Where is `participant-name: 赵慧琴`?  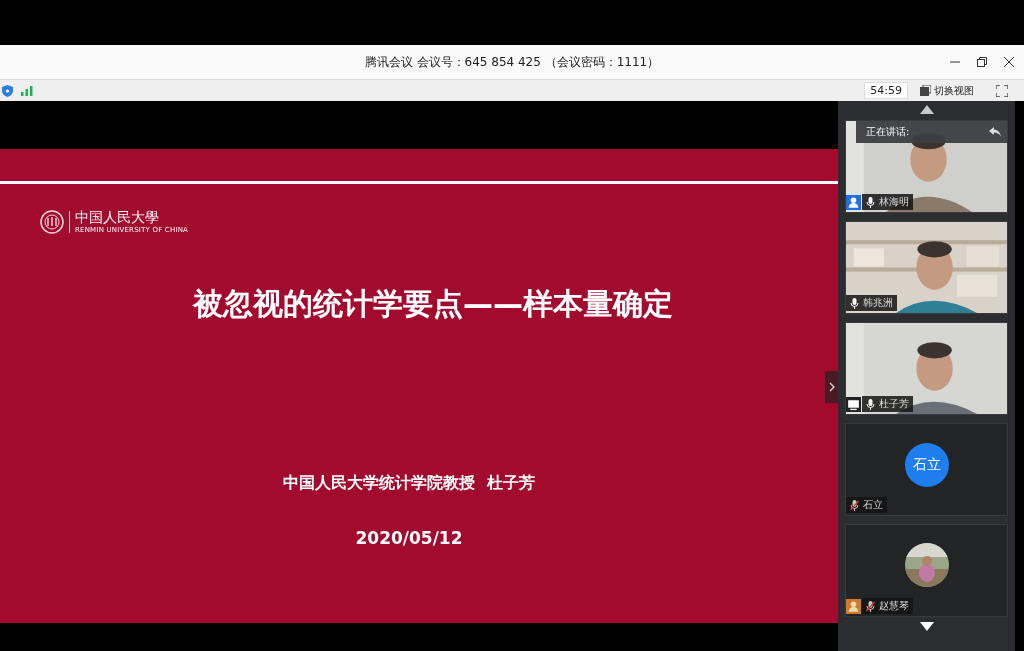 participant-name: 赵慧琴 is located at coordinates (887, 606).